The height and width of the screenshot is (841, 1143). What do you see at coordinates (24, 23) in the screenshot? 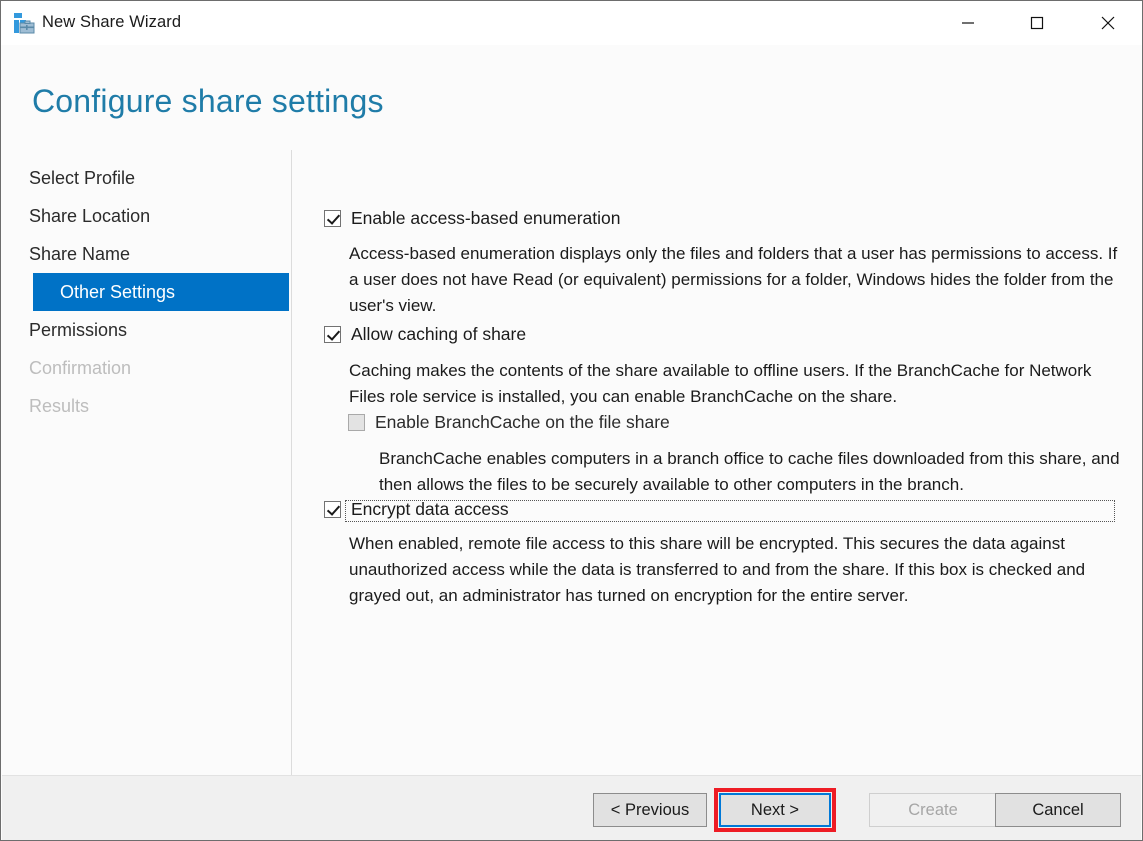
I see `share-server-icon` at bounding box center [24, 23].